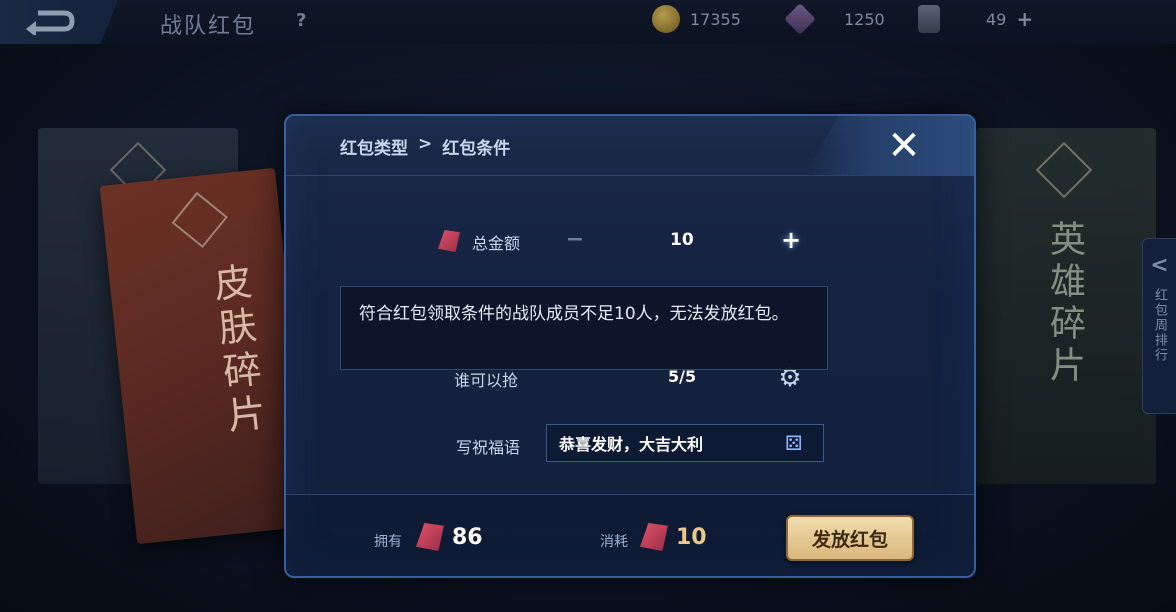 The image size is (1176, 612). Describe the element at coordinates (584, 328) in the screenshot. I see `warning-toast: 符合红包领取条件的战队成员不足10人，无法发放红包。` at that location.